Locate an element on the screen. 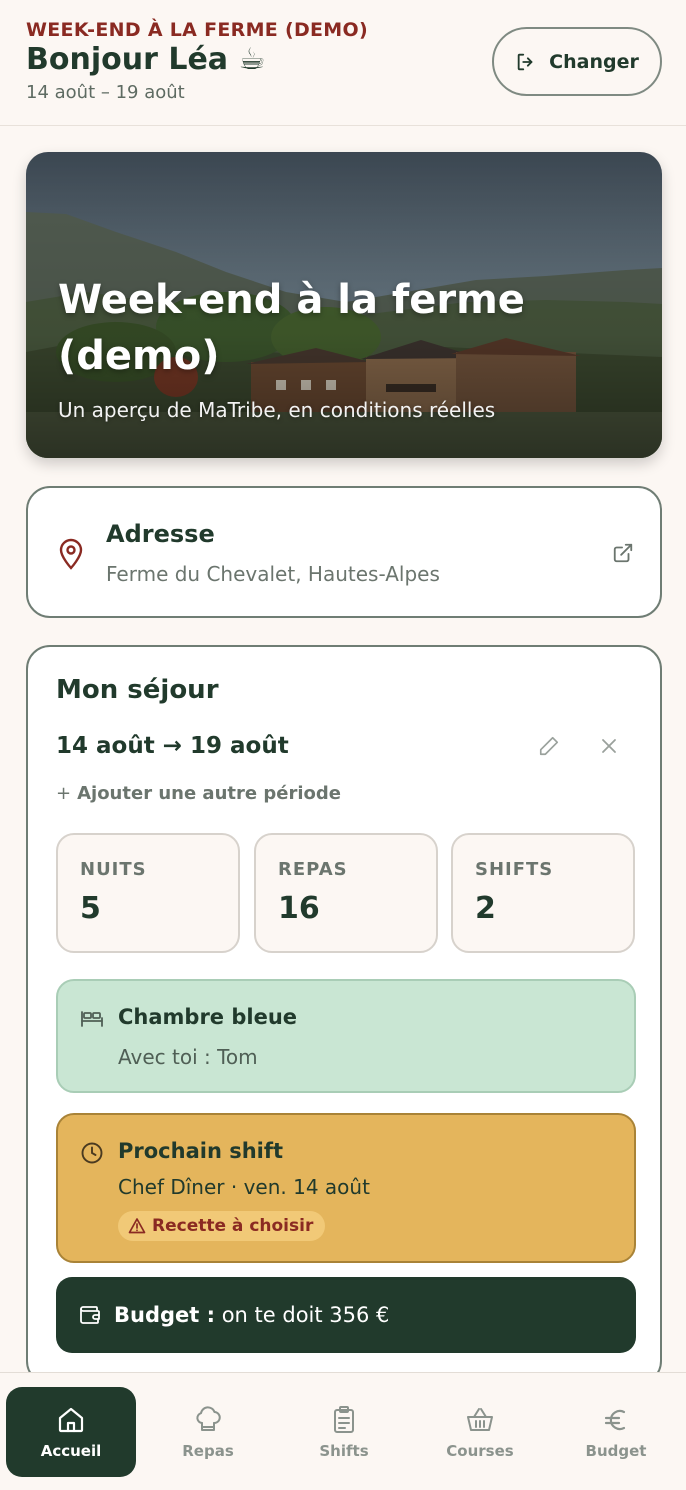  warning-text: Recette à choisir is located at coordinates (233, 1226).